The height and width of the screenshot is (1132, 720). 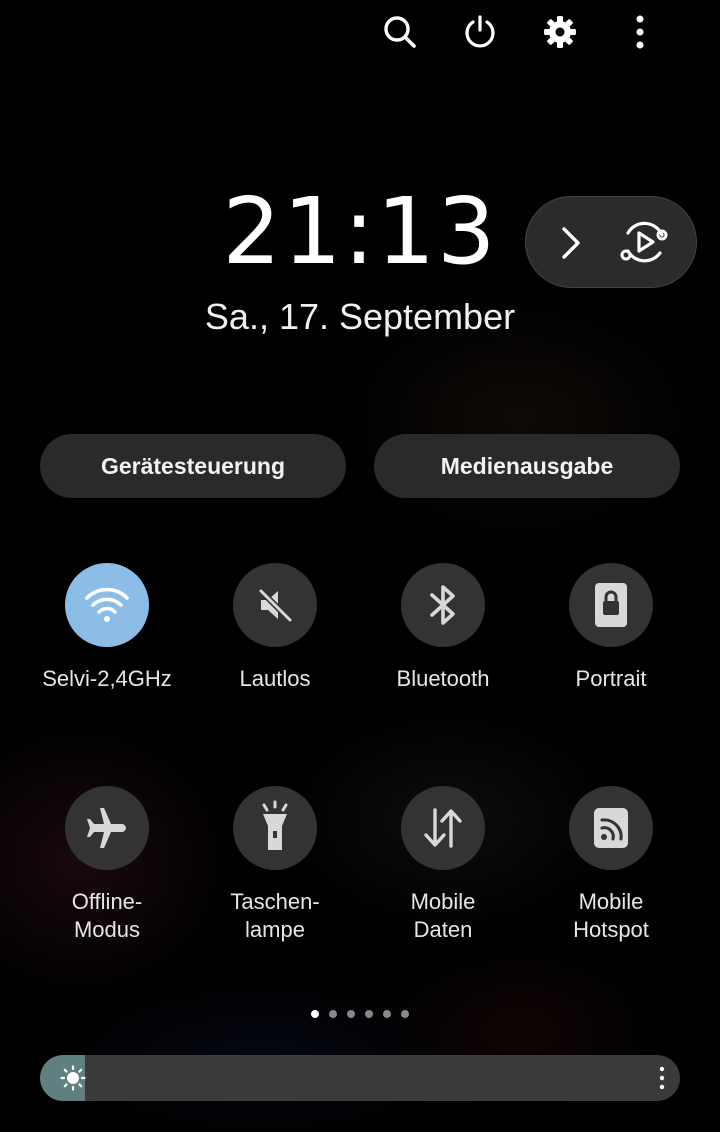 I want to click on hotspot-icon, so click(x=611, y=828).